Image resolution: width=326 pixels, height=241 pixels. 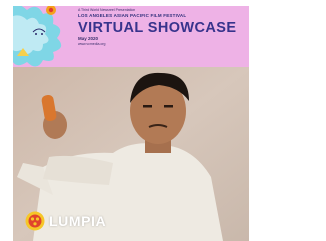 What do you see at coordinates (37, 36) in the screenshot?
I see `cartoon-splash-icon` at bounding box center [37, 36].